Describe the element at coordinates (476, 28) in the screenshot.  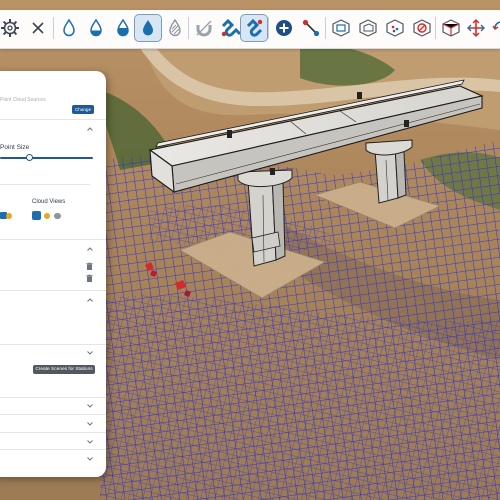
I see `split-arrows-icon` at that location.